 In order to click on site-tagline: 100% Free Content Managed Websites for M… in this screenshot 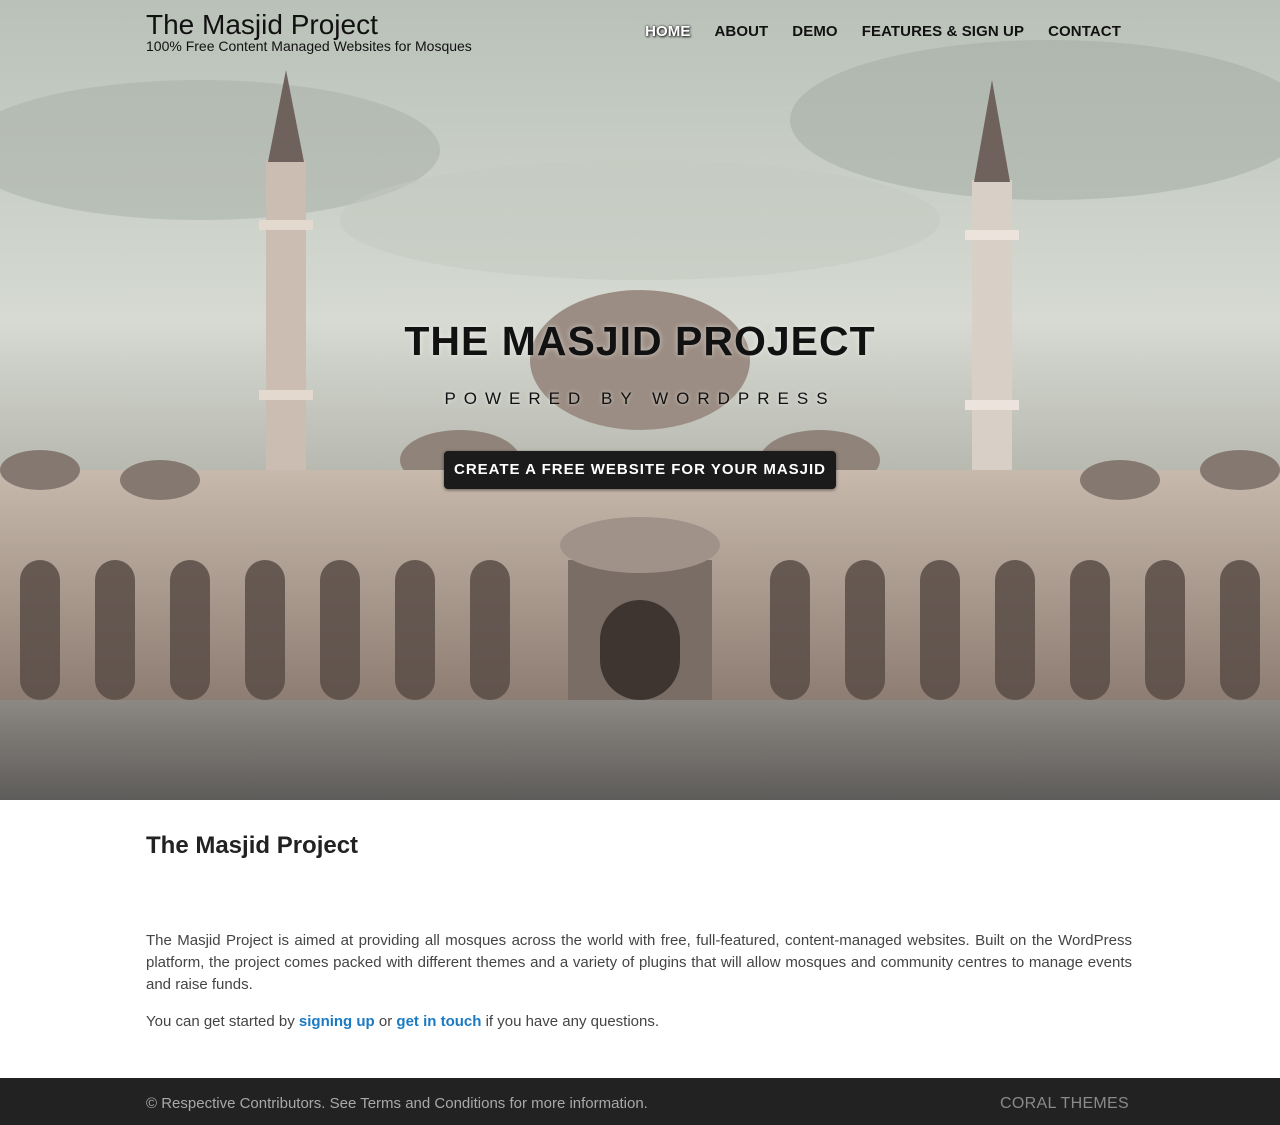, I will do `click(309, 46)`.